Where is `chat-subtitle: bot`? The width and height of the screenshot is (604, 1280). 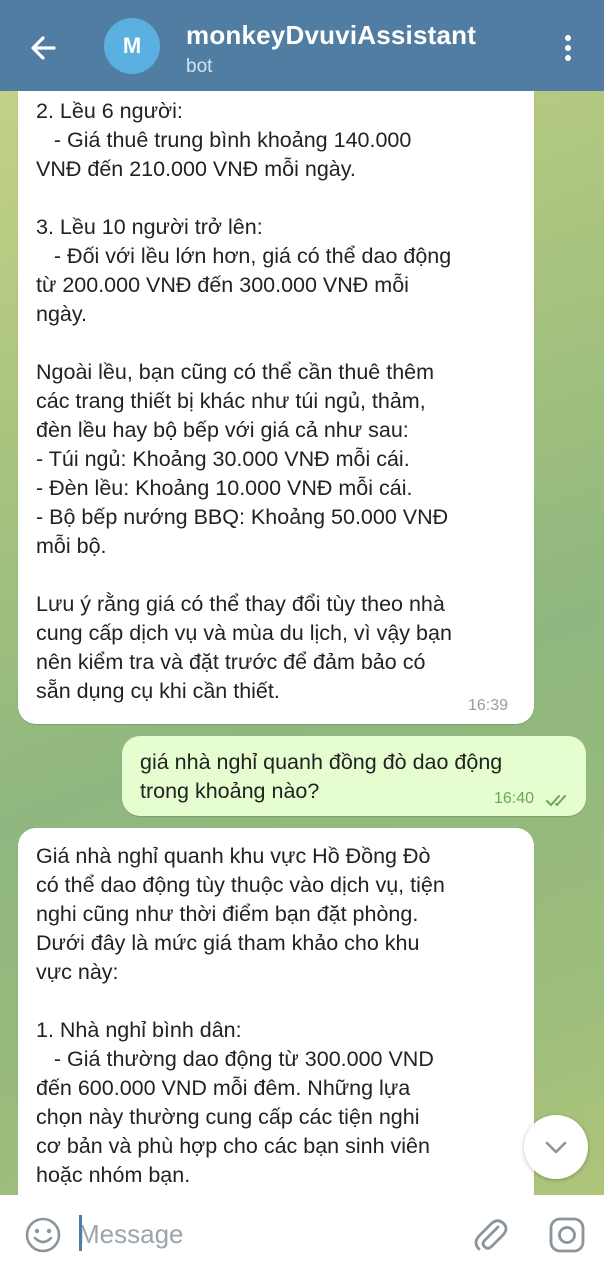
chat-subtitle: bot is located at coordinates (199, 66).